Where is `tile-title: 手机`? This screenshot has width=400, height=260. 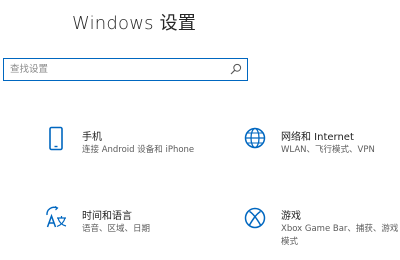 tile-title: 手机 is located at coordinates (92, 137).